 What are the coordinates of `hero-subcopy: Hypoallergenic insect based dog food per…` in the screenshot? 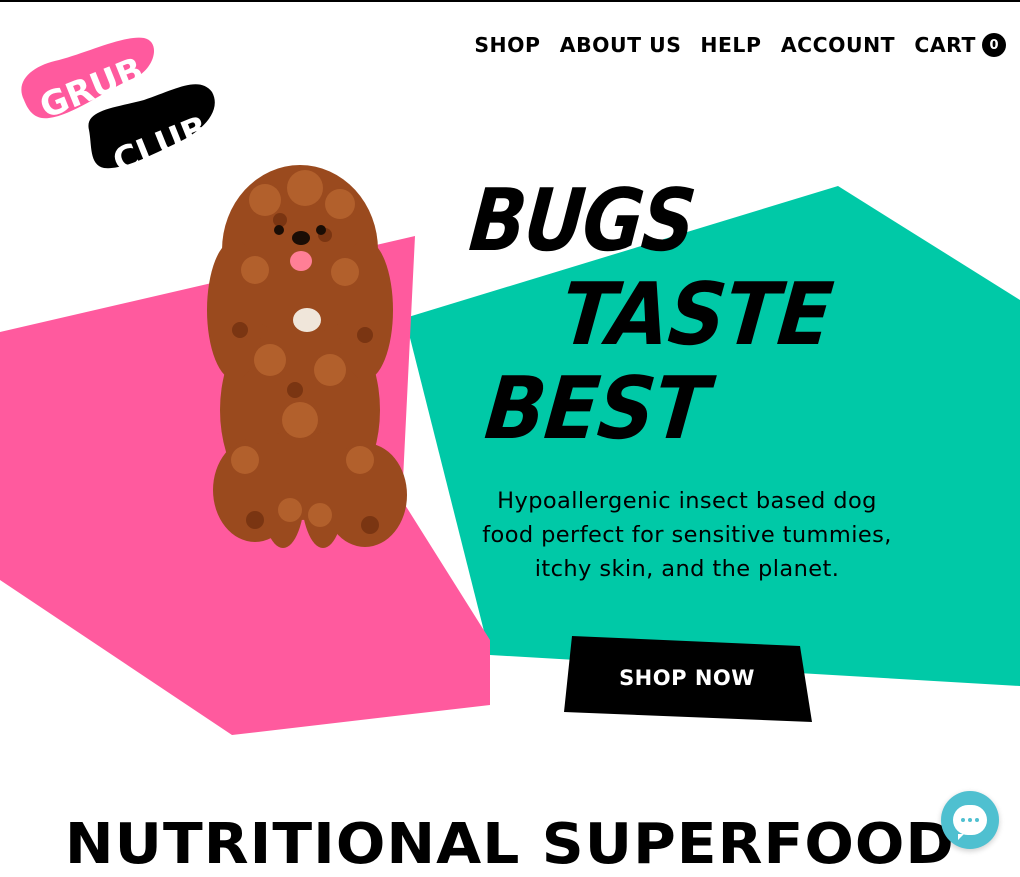 It's located at (687, 535).